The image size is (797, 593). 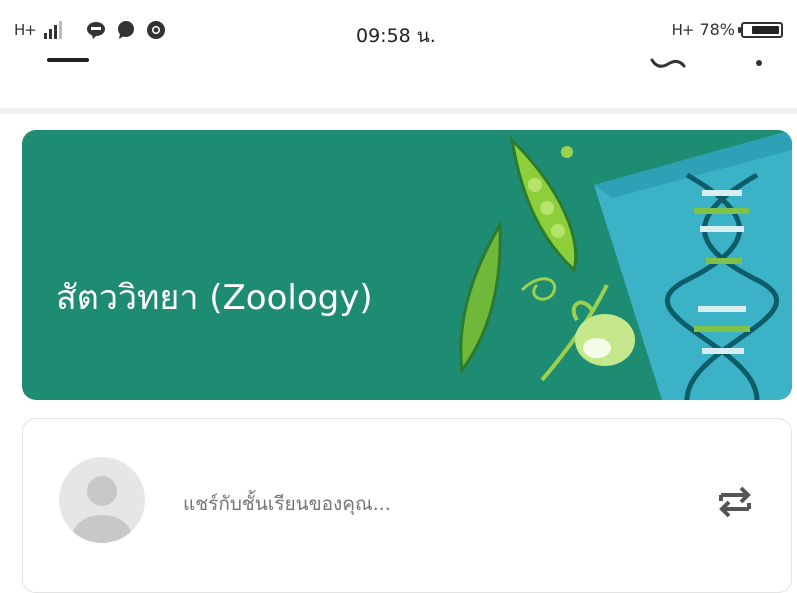 What do you see at coordinates (52, 30) in the screenshot?
I see `signal-icon` at bounding box center [52, 30].